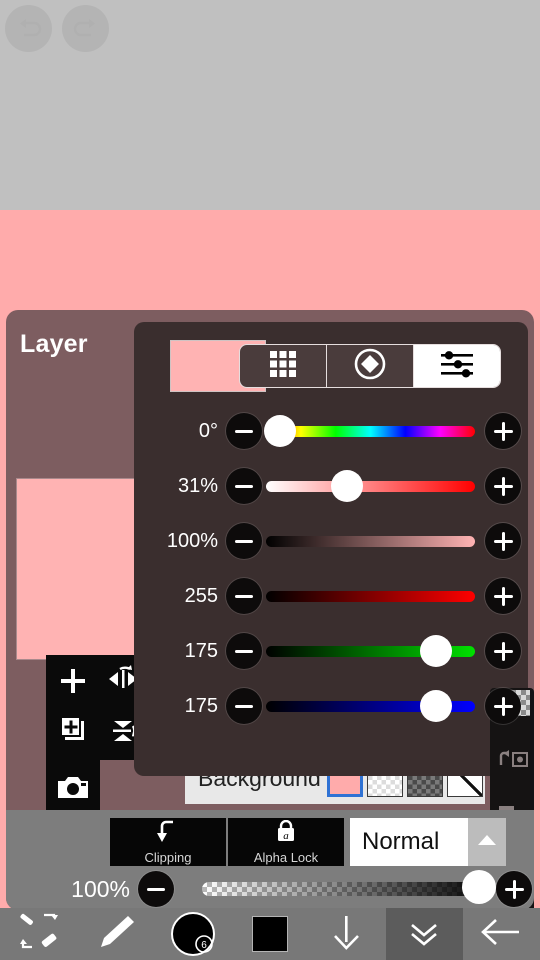  What do you see at coordinates (201, 650) in the screenshot?
I see `green-value-label: 175` at bounding box center [201, 650].